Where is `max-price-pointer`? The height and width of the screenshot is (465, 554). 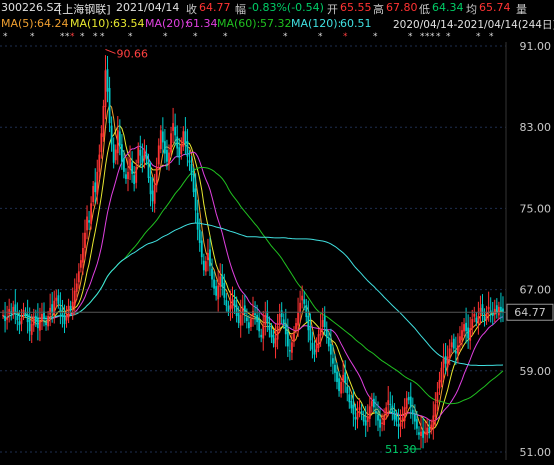 max-price-pointer is located at coordinates (110, 51).